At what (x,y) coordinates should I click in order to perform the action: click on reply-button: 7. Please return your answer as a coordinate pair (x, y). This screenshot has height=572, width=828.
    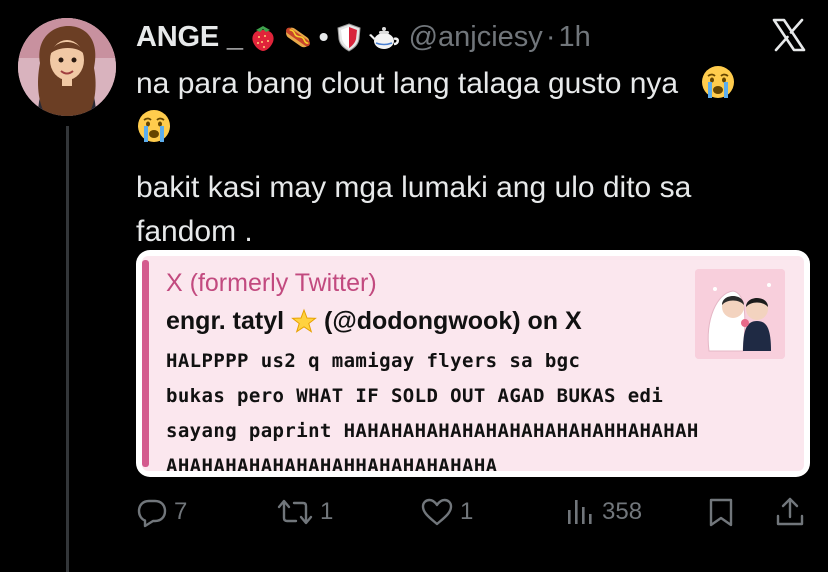
    Looking at the image, I should click on (161, 512).